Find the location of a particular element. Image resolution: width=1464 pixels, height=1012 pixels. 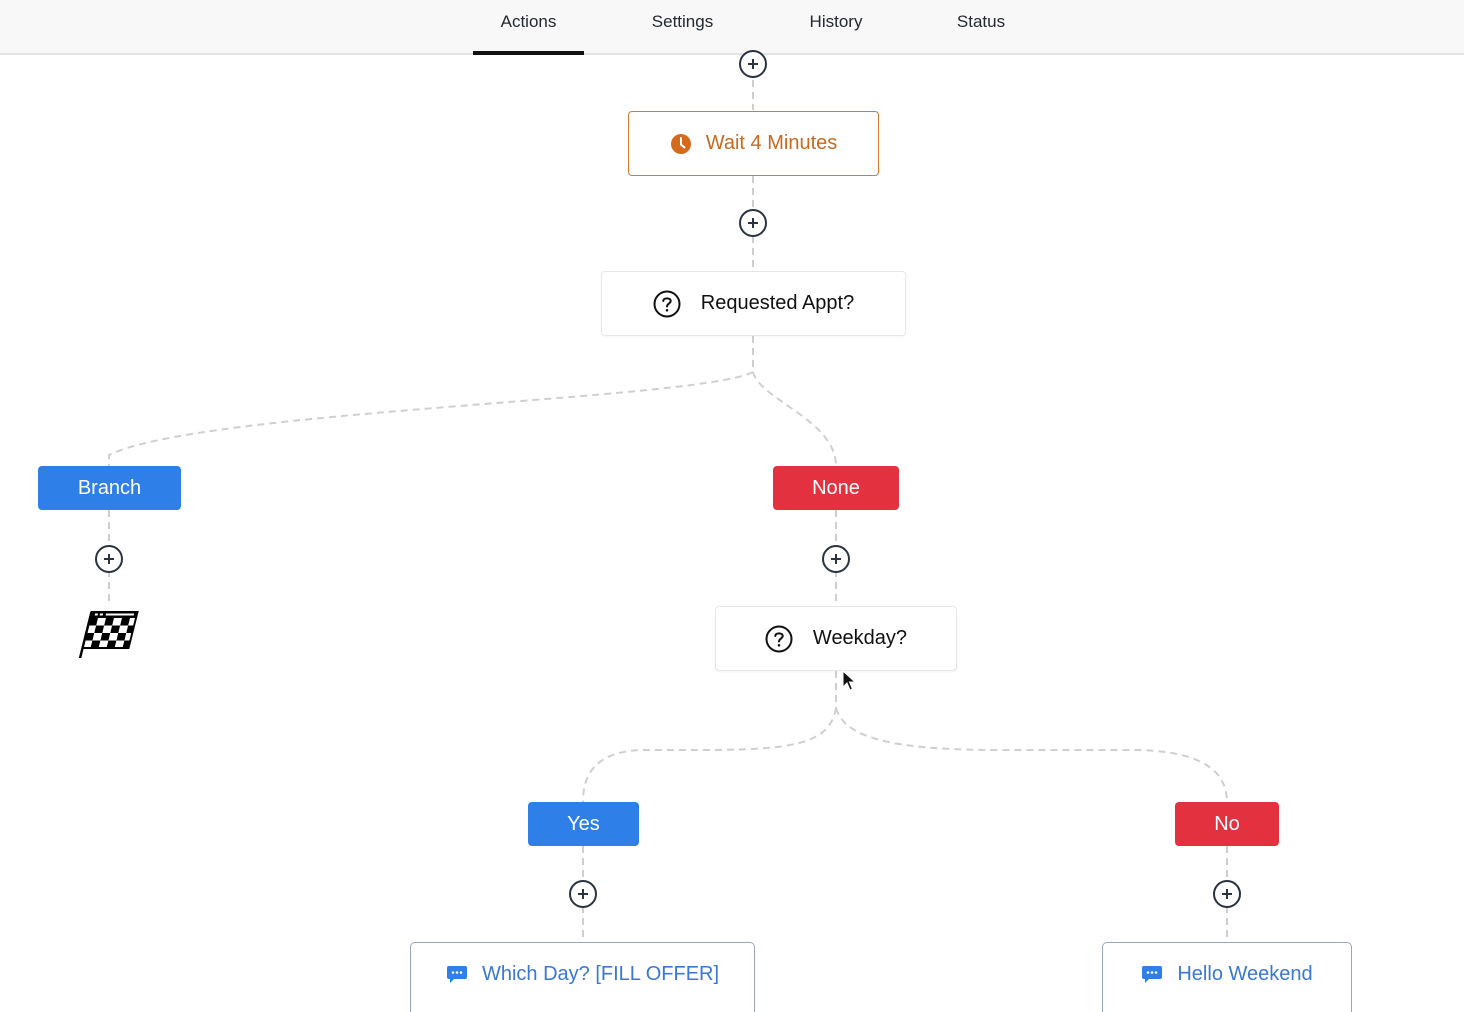

tab-actions-label: Actions is located at coordinates (528, 21).